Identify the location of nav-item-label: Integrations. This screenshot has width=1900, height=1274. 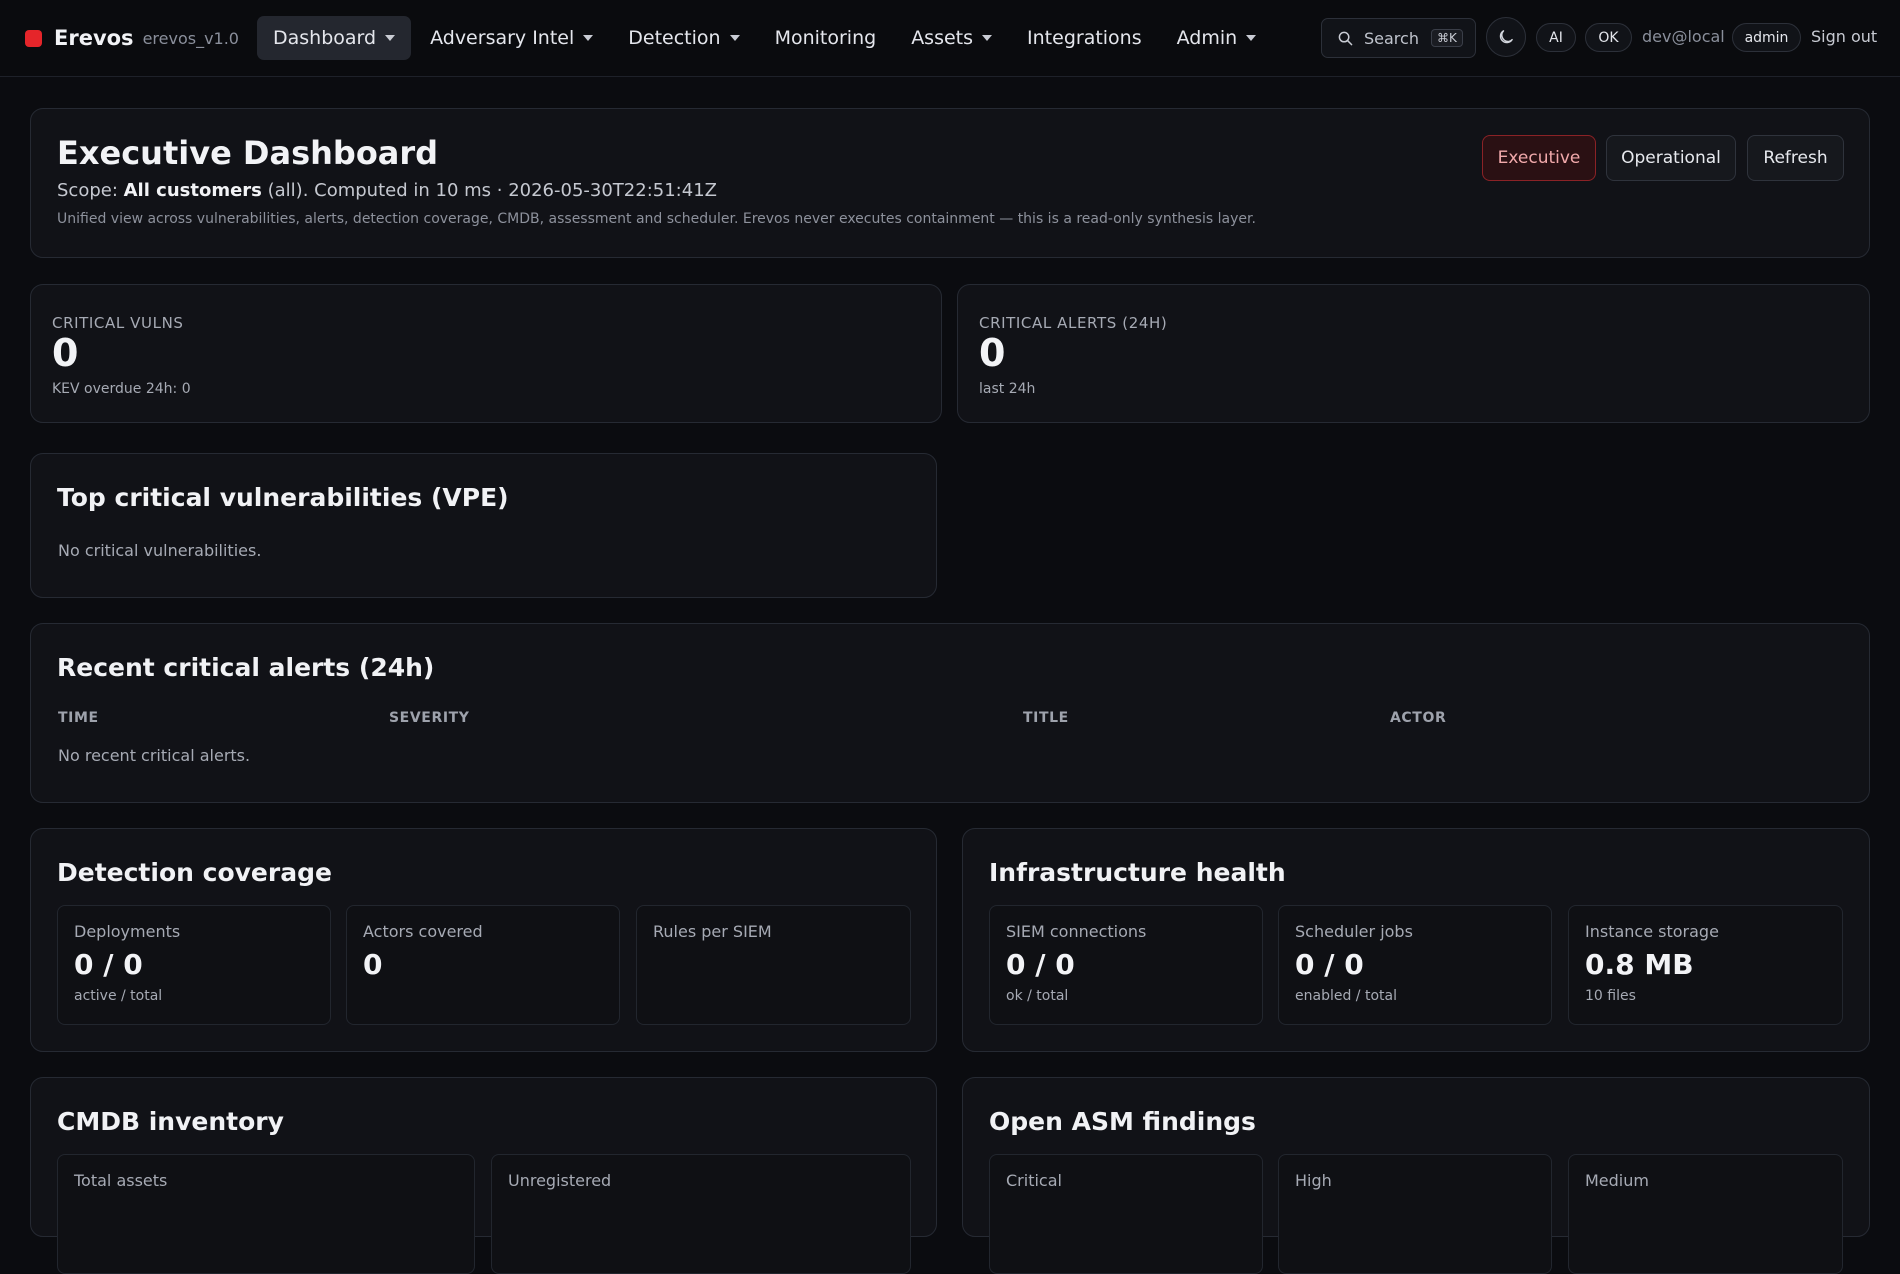
(1084, 38).